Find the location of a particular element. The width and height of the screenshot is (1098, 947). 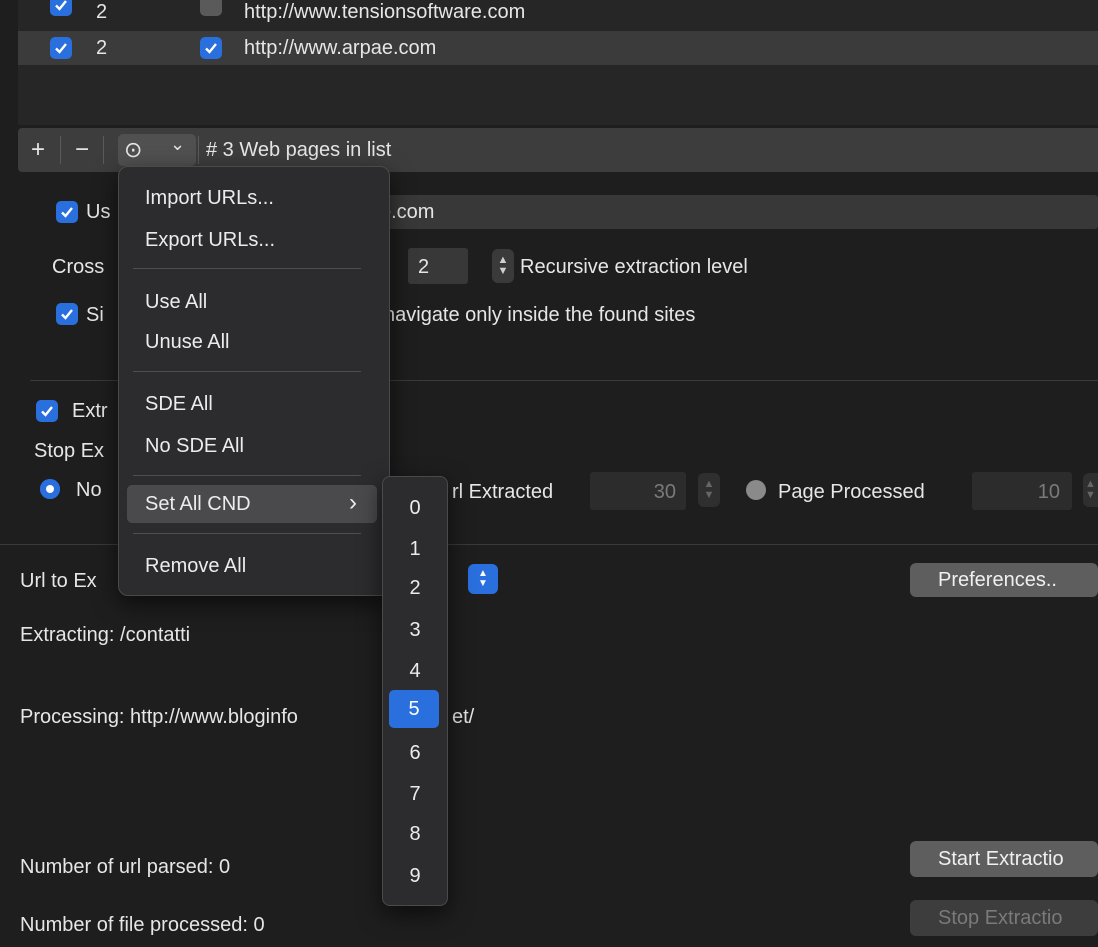

submenu-item-selected-highlight: 5 is located at coordinates (414, 709).